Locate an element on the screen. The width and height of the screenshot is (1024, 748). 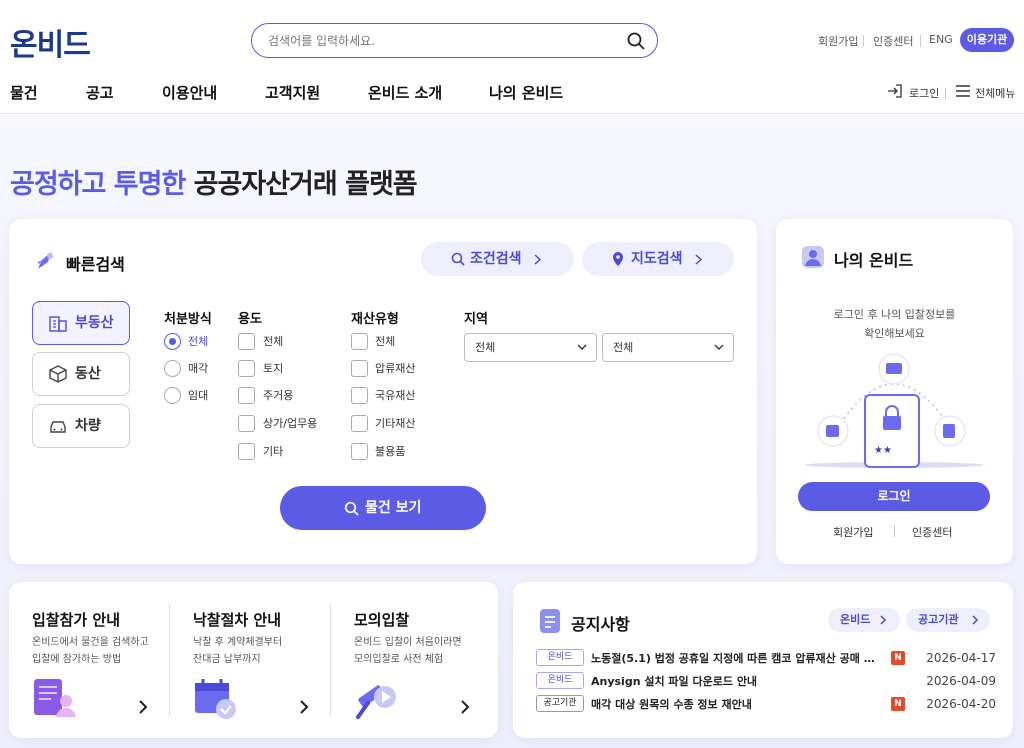
disposal-option-sale: 매각 is located at coordinates (186, 369).